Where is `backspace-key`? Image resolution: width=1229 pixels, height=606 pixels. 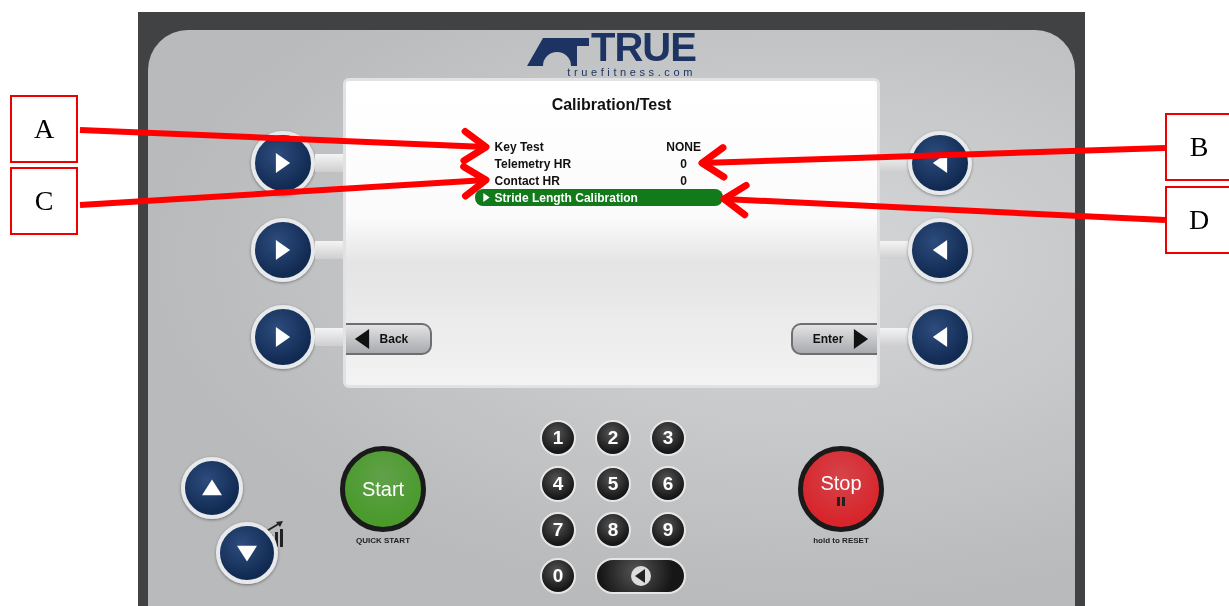 backspace-key is located at coordinates (640, 576).